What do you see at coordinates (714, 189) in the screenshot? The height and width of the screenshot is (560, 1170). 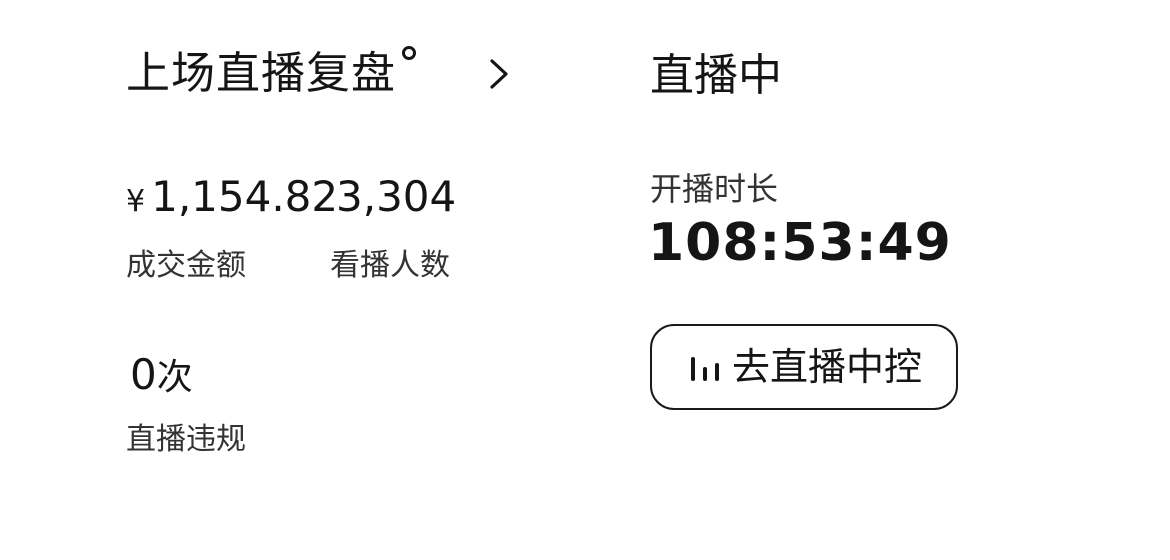 I see `duration-label: 开播时长` at bounding box center [714, 189].